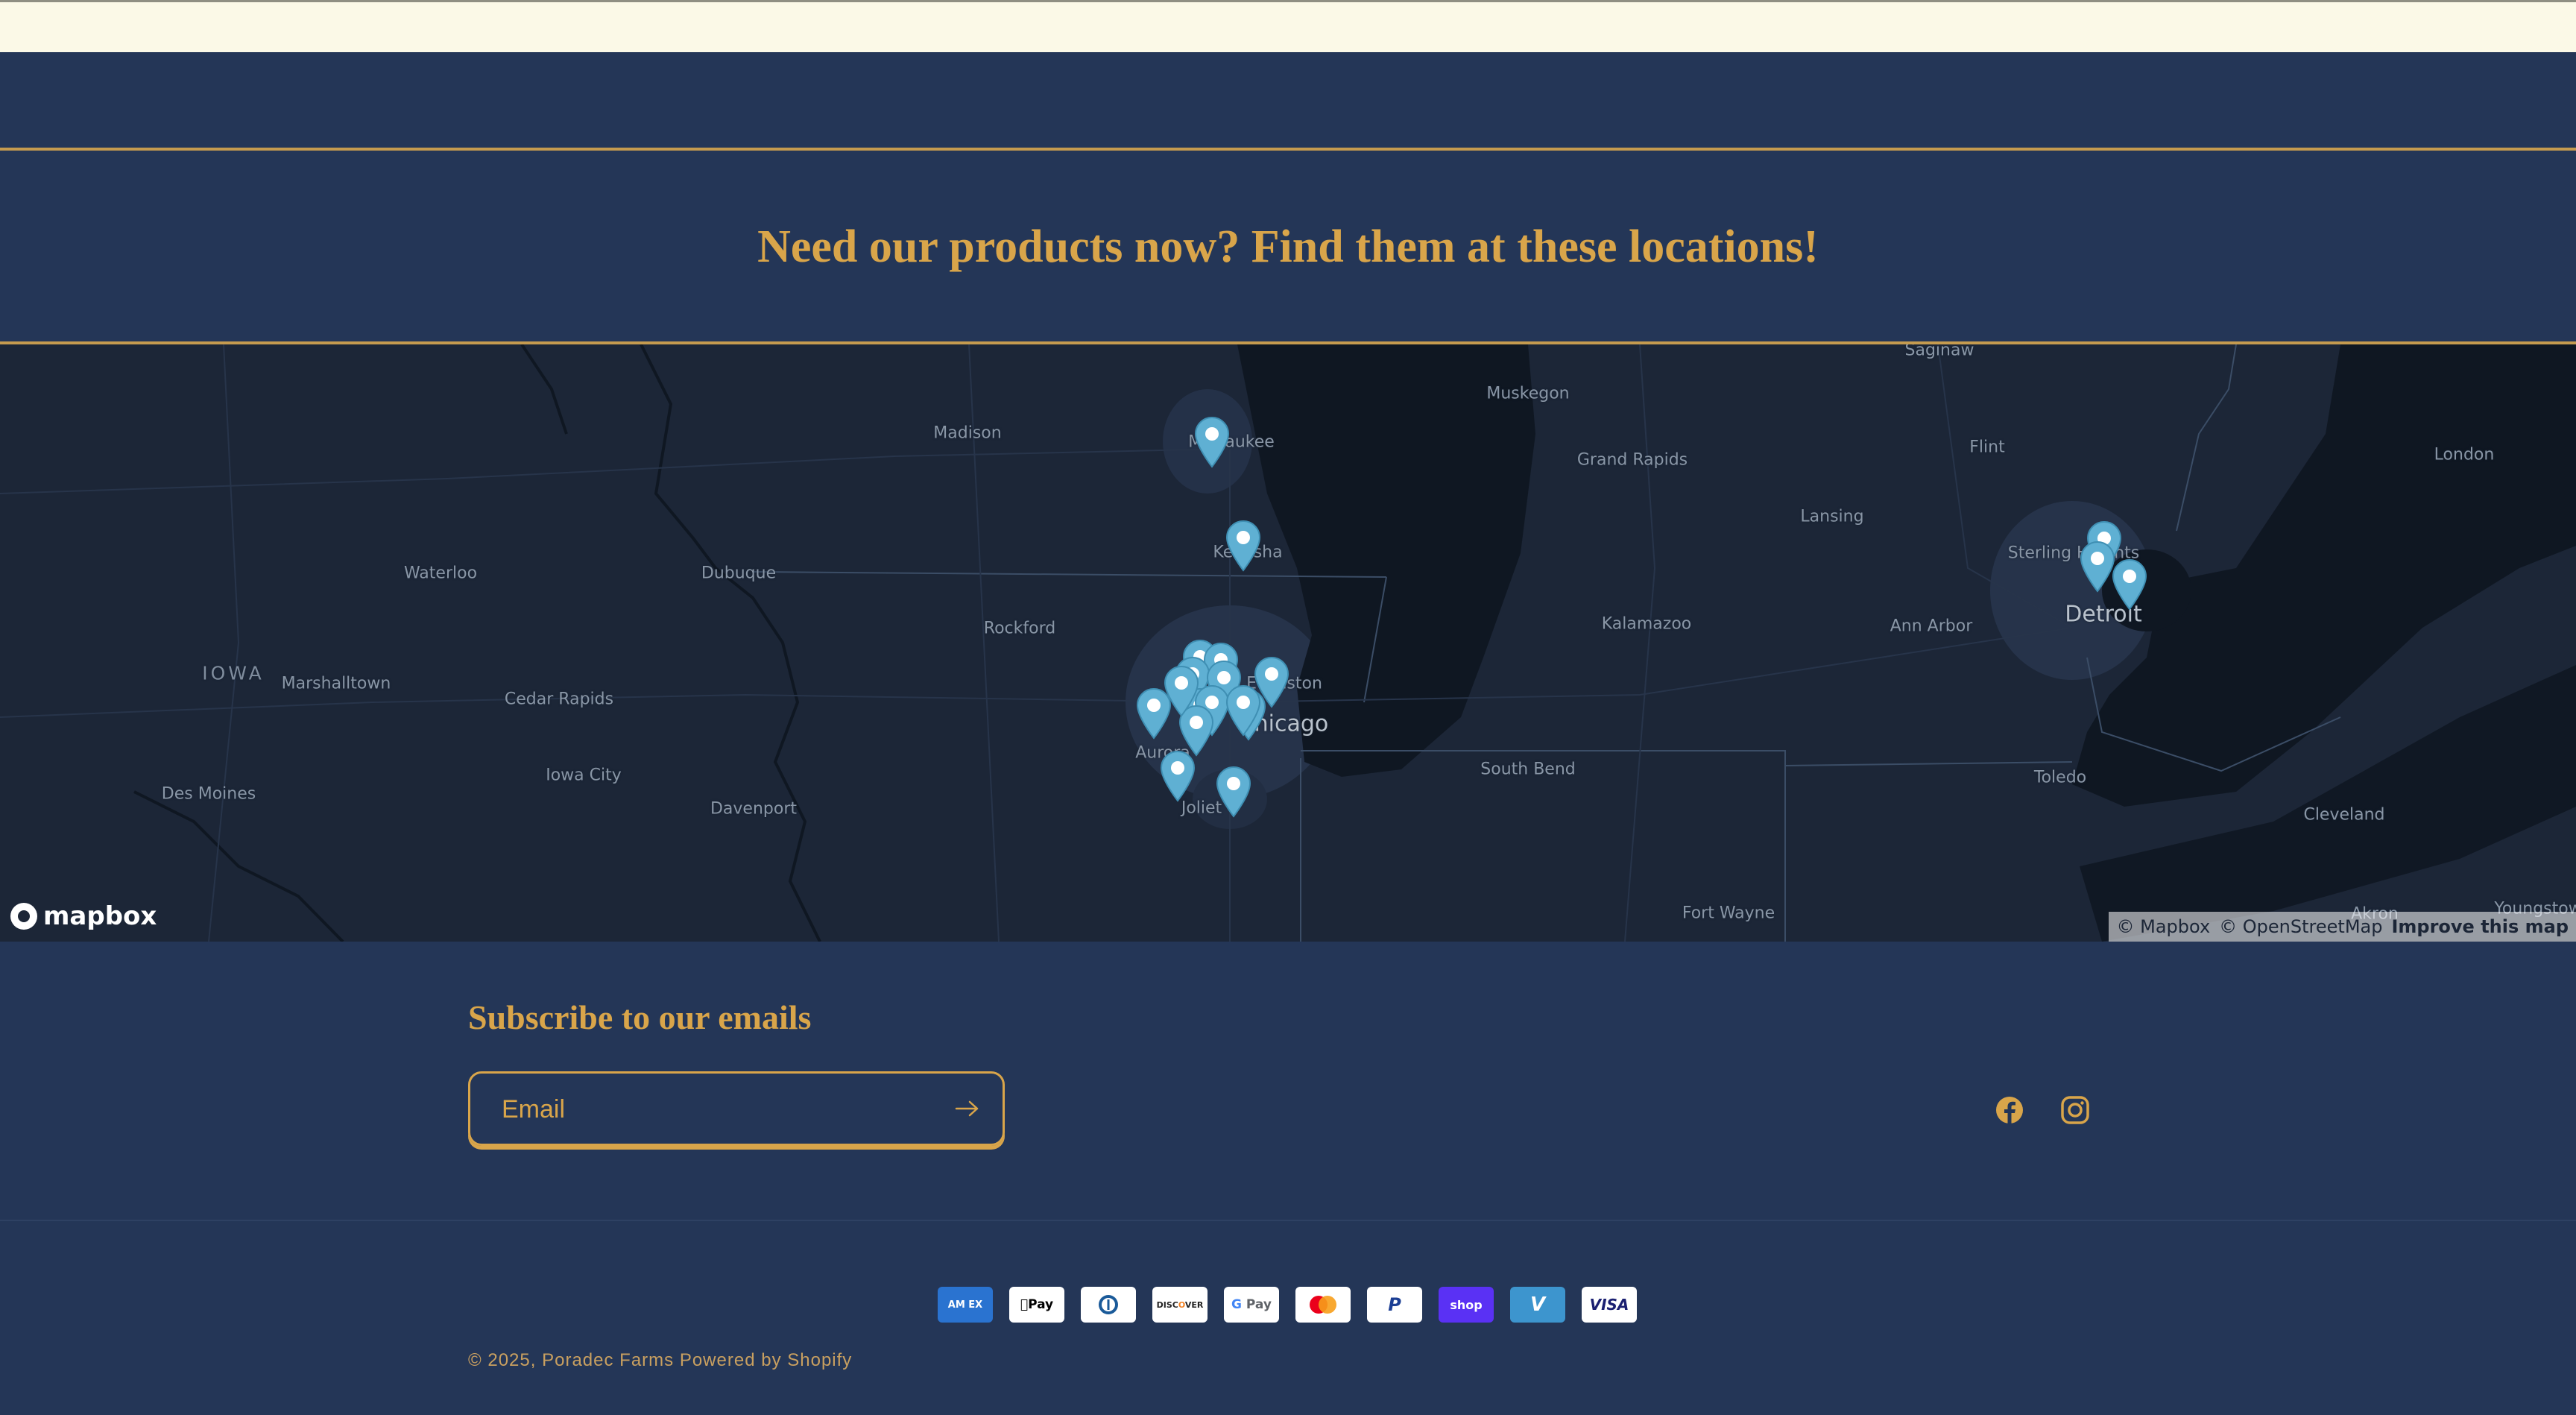  Describe the element at coordinates (1108, 1305) in the screenshot. I see `diners-club-icon` at that location.